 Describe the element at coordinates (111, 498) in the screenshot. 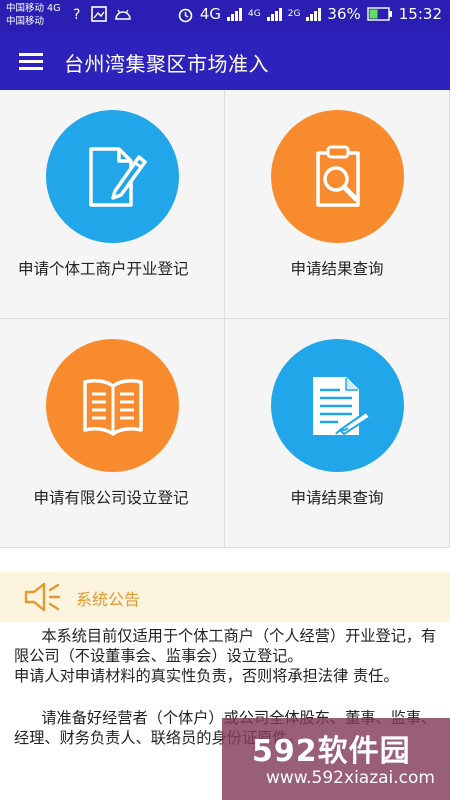

I see `tile-label: 申请有限公司设立登记` at that location.